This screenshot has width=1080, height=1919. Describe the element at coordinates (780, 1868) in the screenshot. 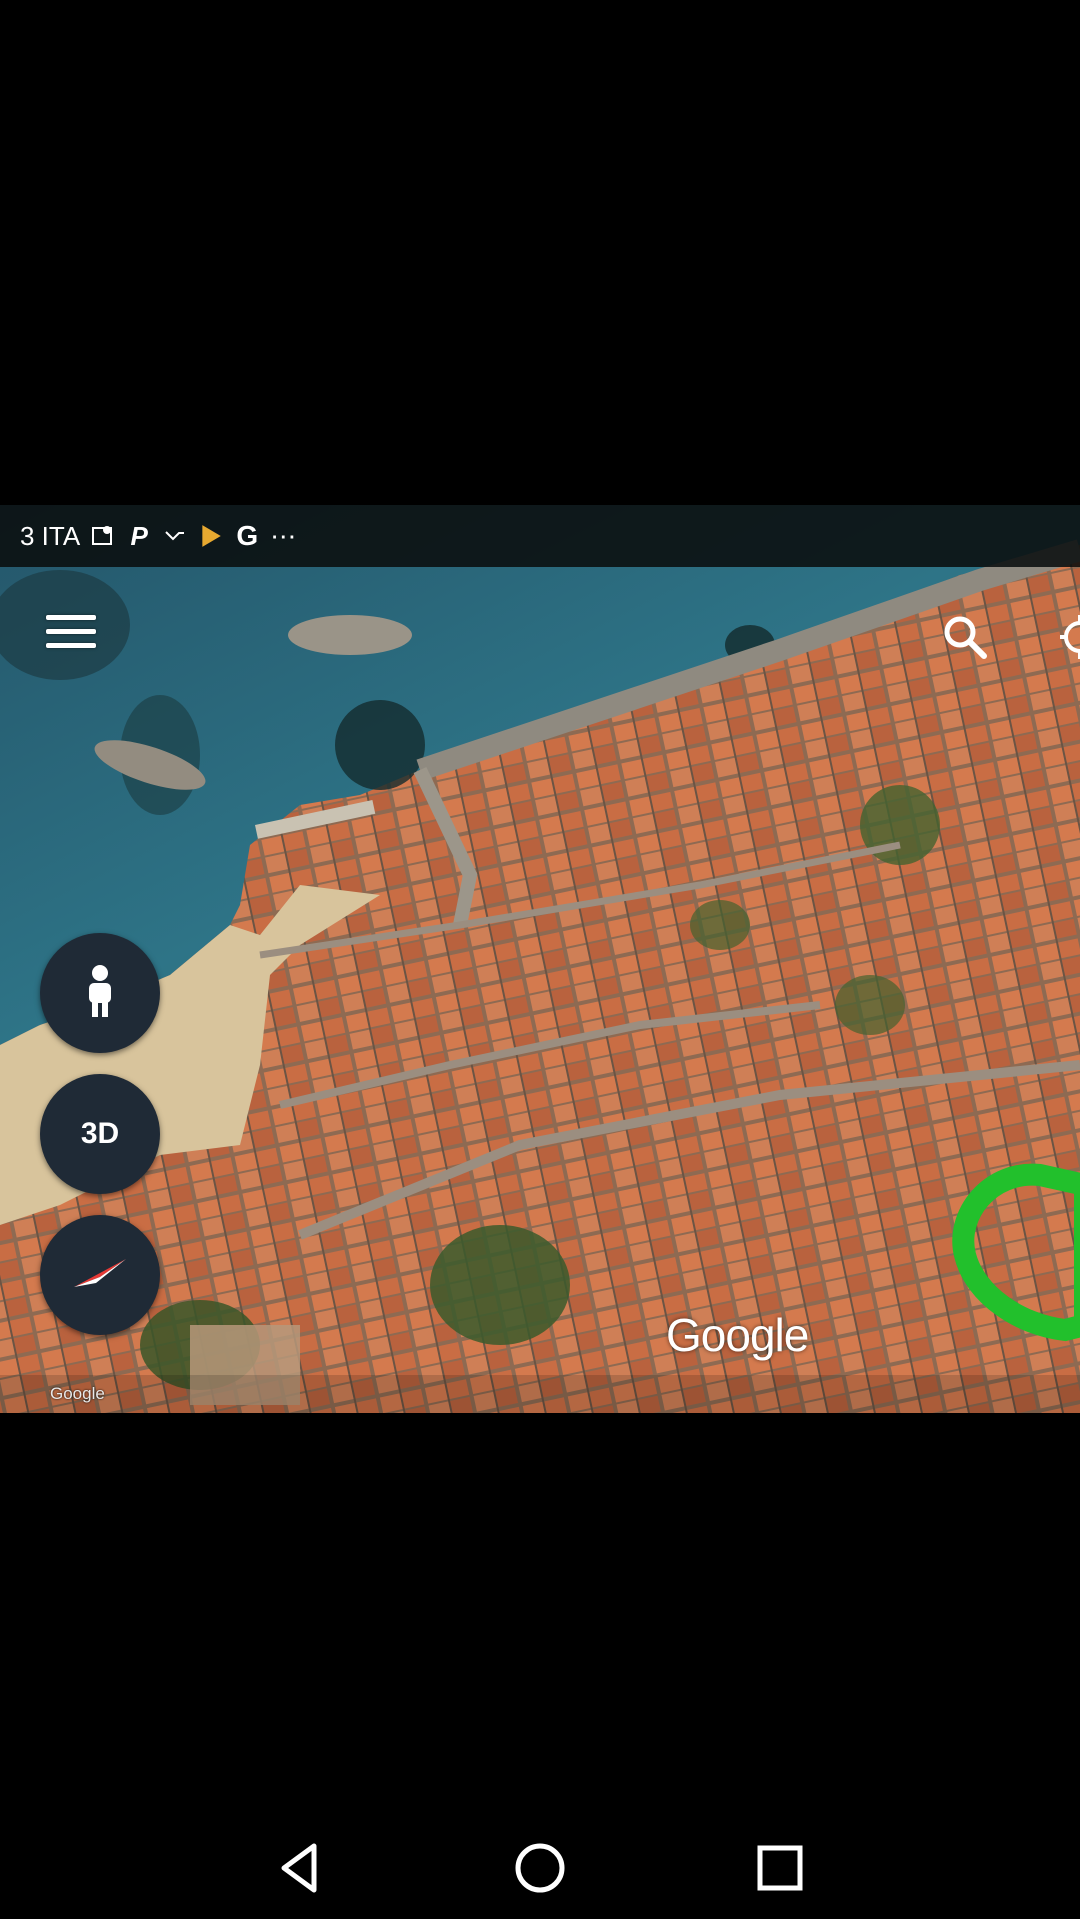

I see `recents-icon` at that location.